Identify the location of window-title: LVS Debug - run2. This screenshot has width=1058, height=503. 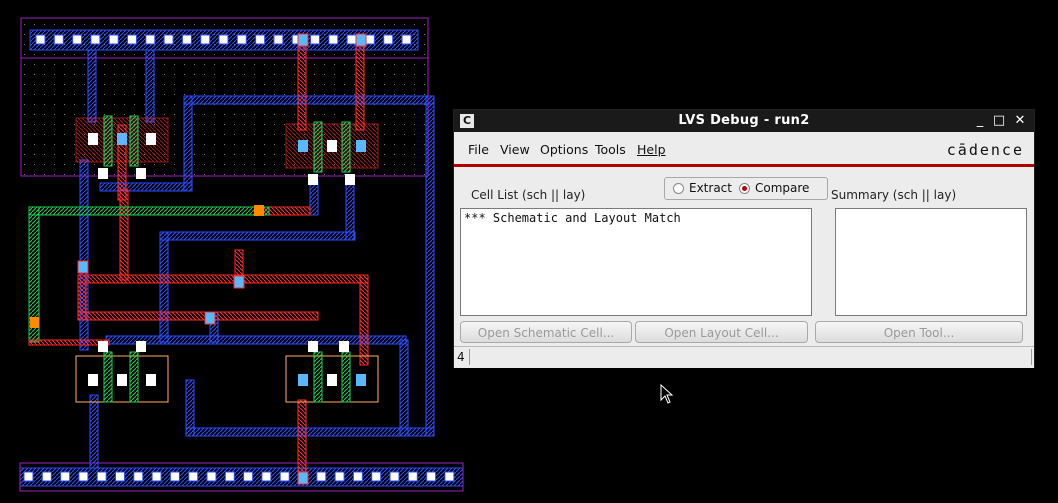
(744, 120).